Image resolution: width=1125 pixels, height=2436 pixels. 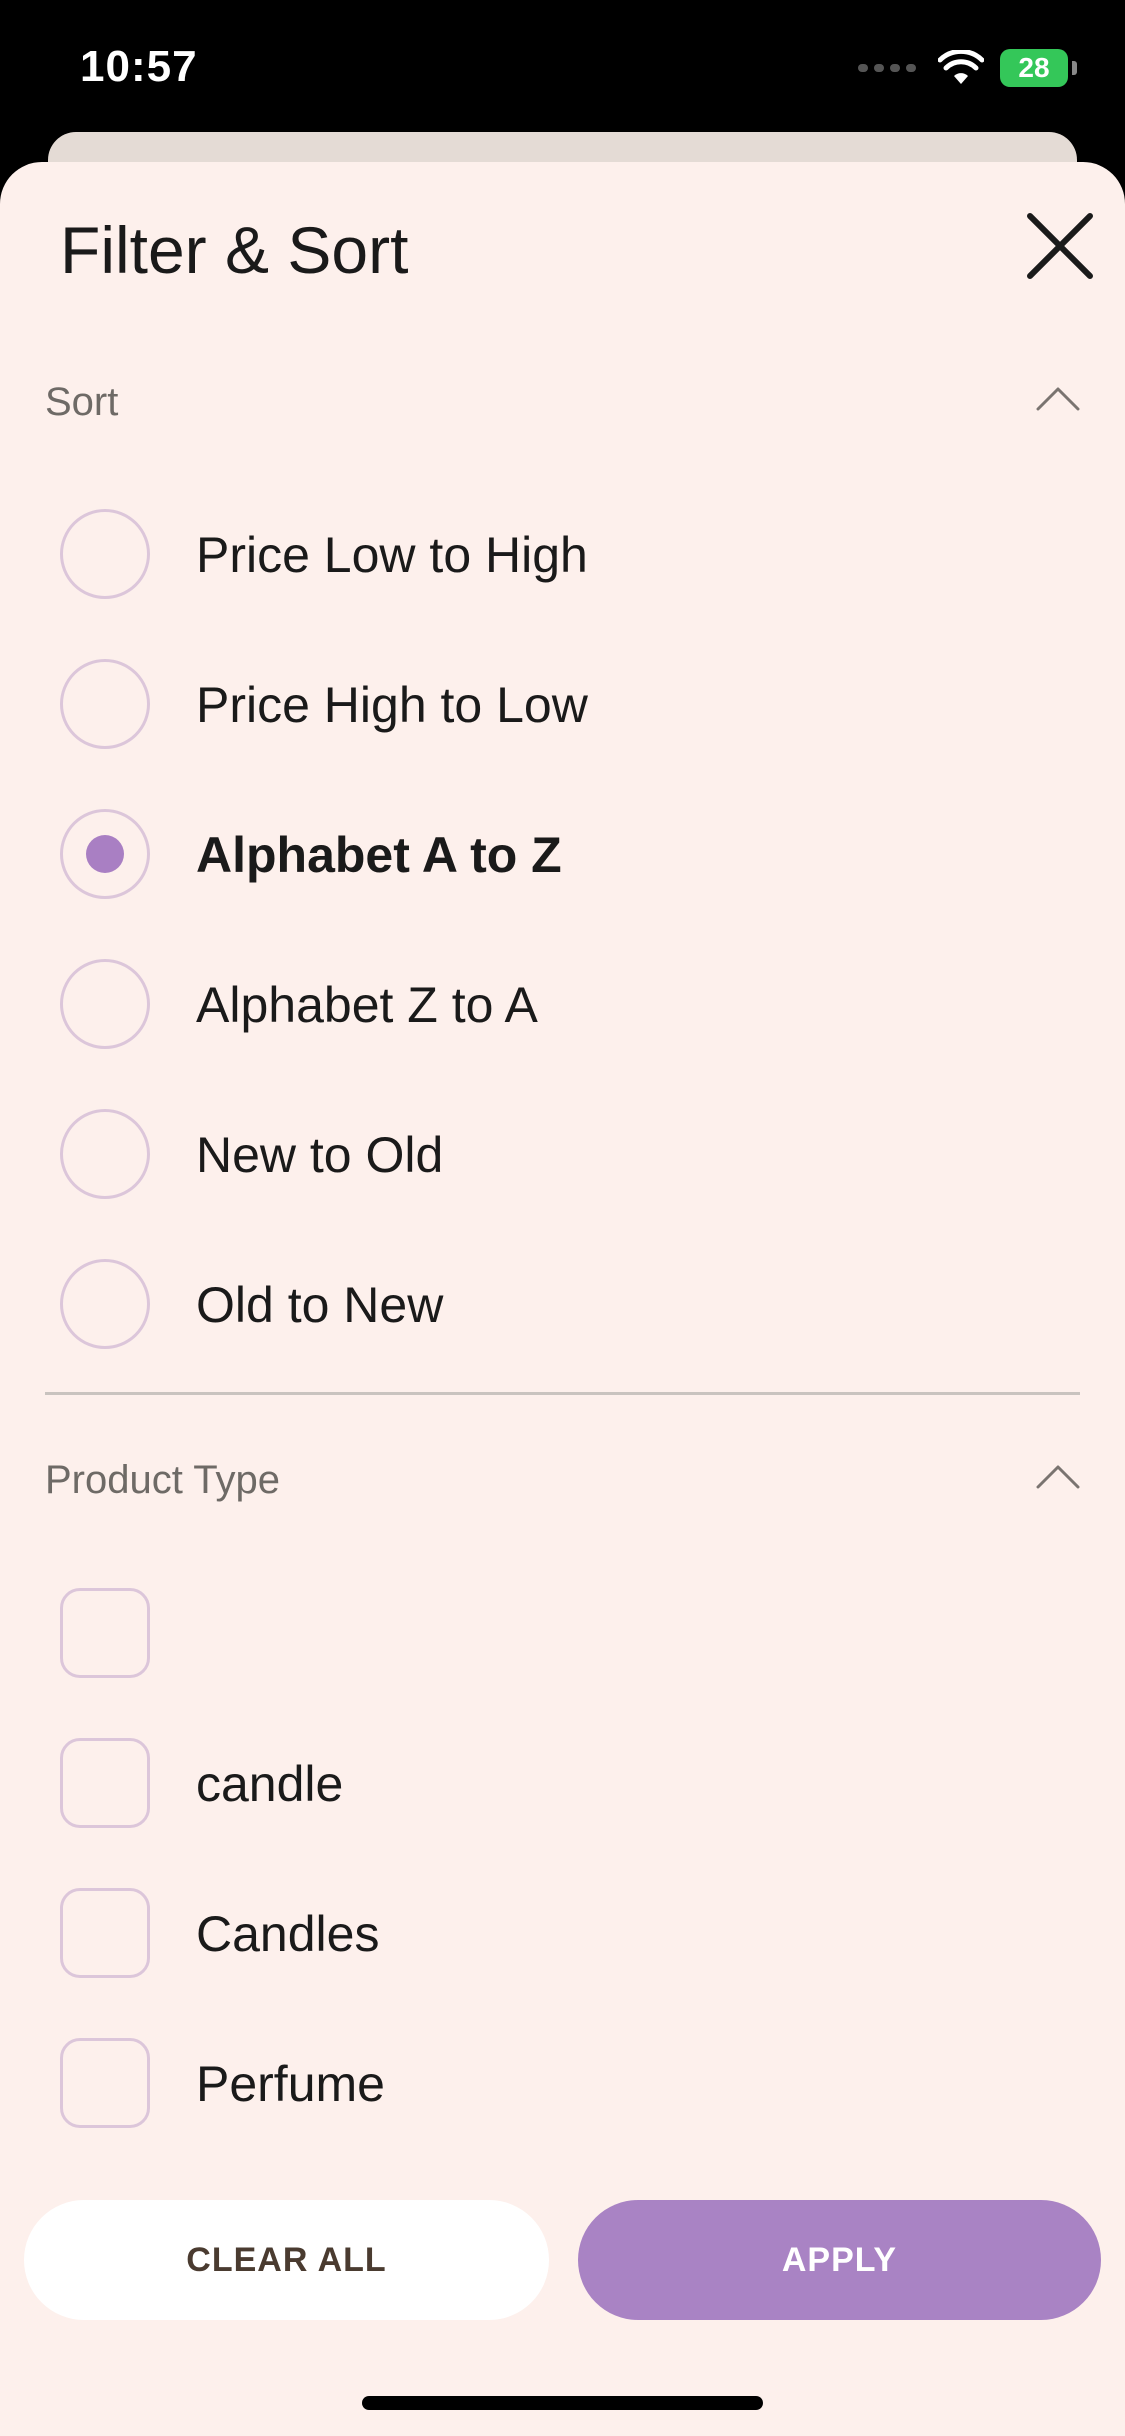 I want to click on battery-icon: 28, so click(x=1034, y=68).